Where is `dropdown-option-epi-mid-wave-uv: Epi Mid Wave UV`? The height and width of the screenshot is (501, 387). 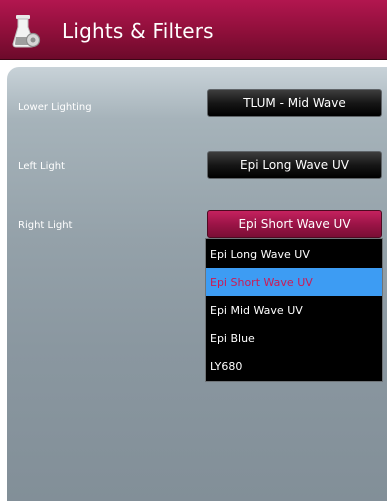
dropdown-option-epi-mid-wave-uv: Epi Mid Wave UV is located at coordinates (294, 310).